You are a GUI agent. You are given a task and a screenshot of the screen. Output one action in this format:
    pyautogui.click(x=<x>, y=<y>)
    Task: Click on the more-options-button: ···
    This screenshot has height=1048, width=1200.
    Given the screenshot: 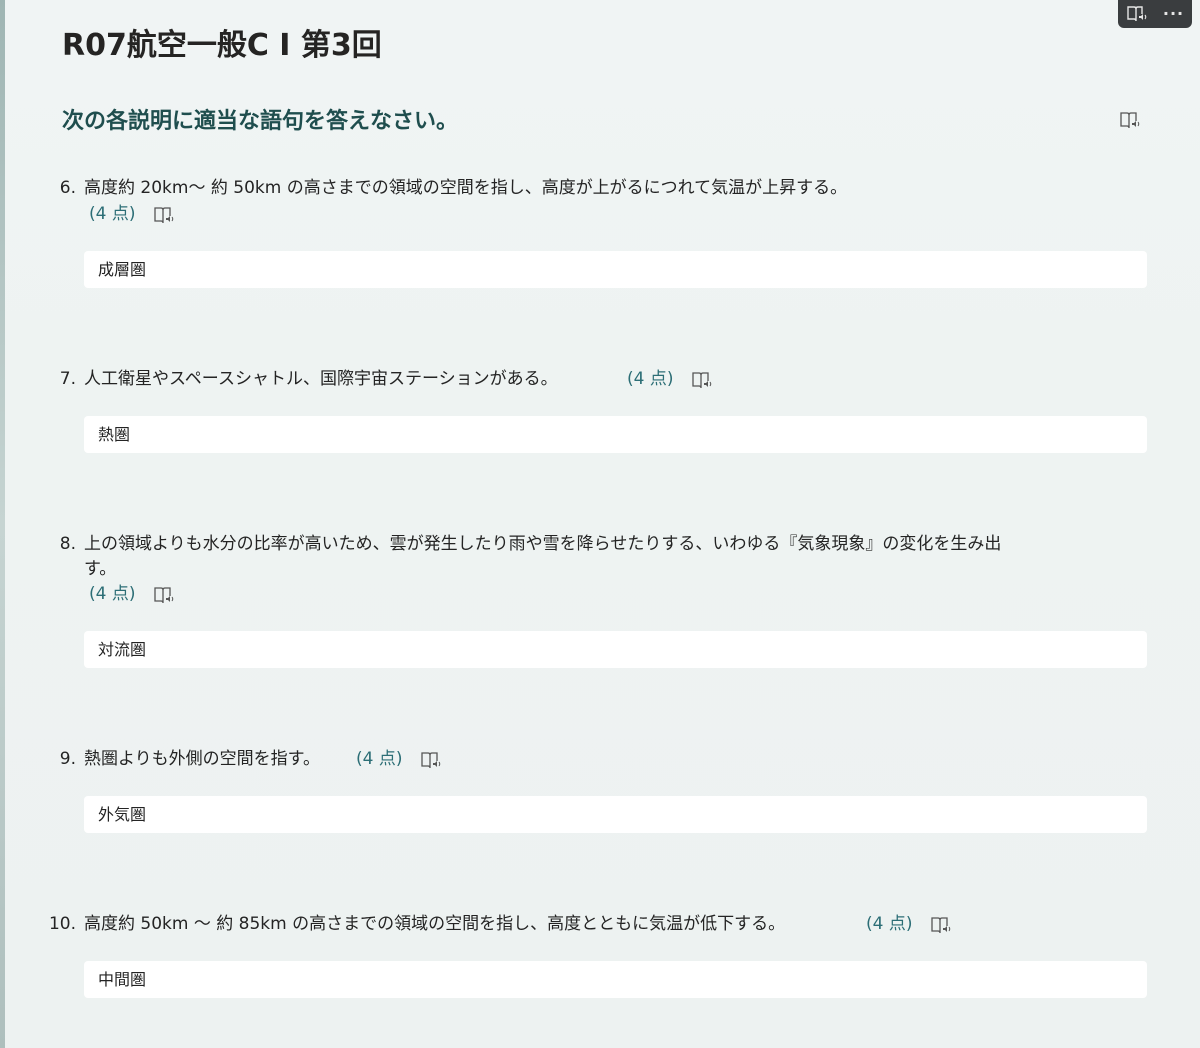 What is the action you would take?
    pyautogui.click(x=1174, y=14)
    